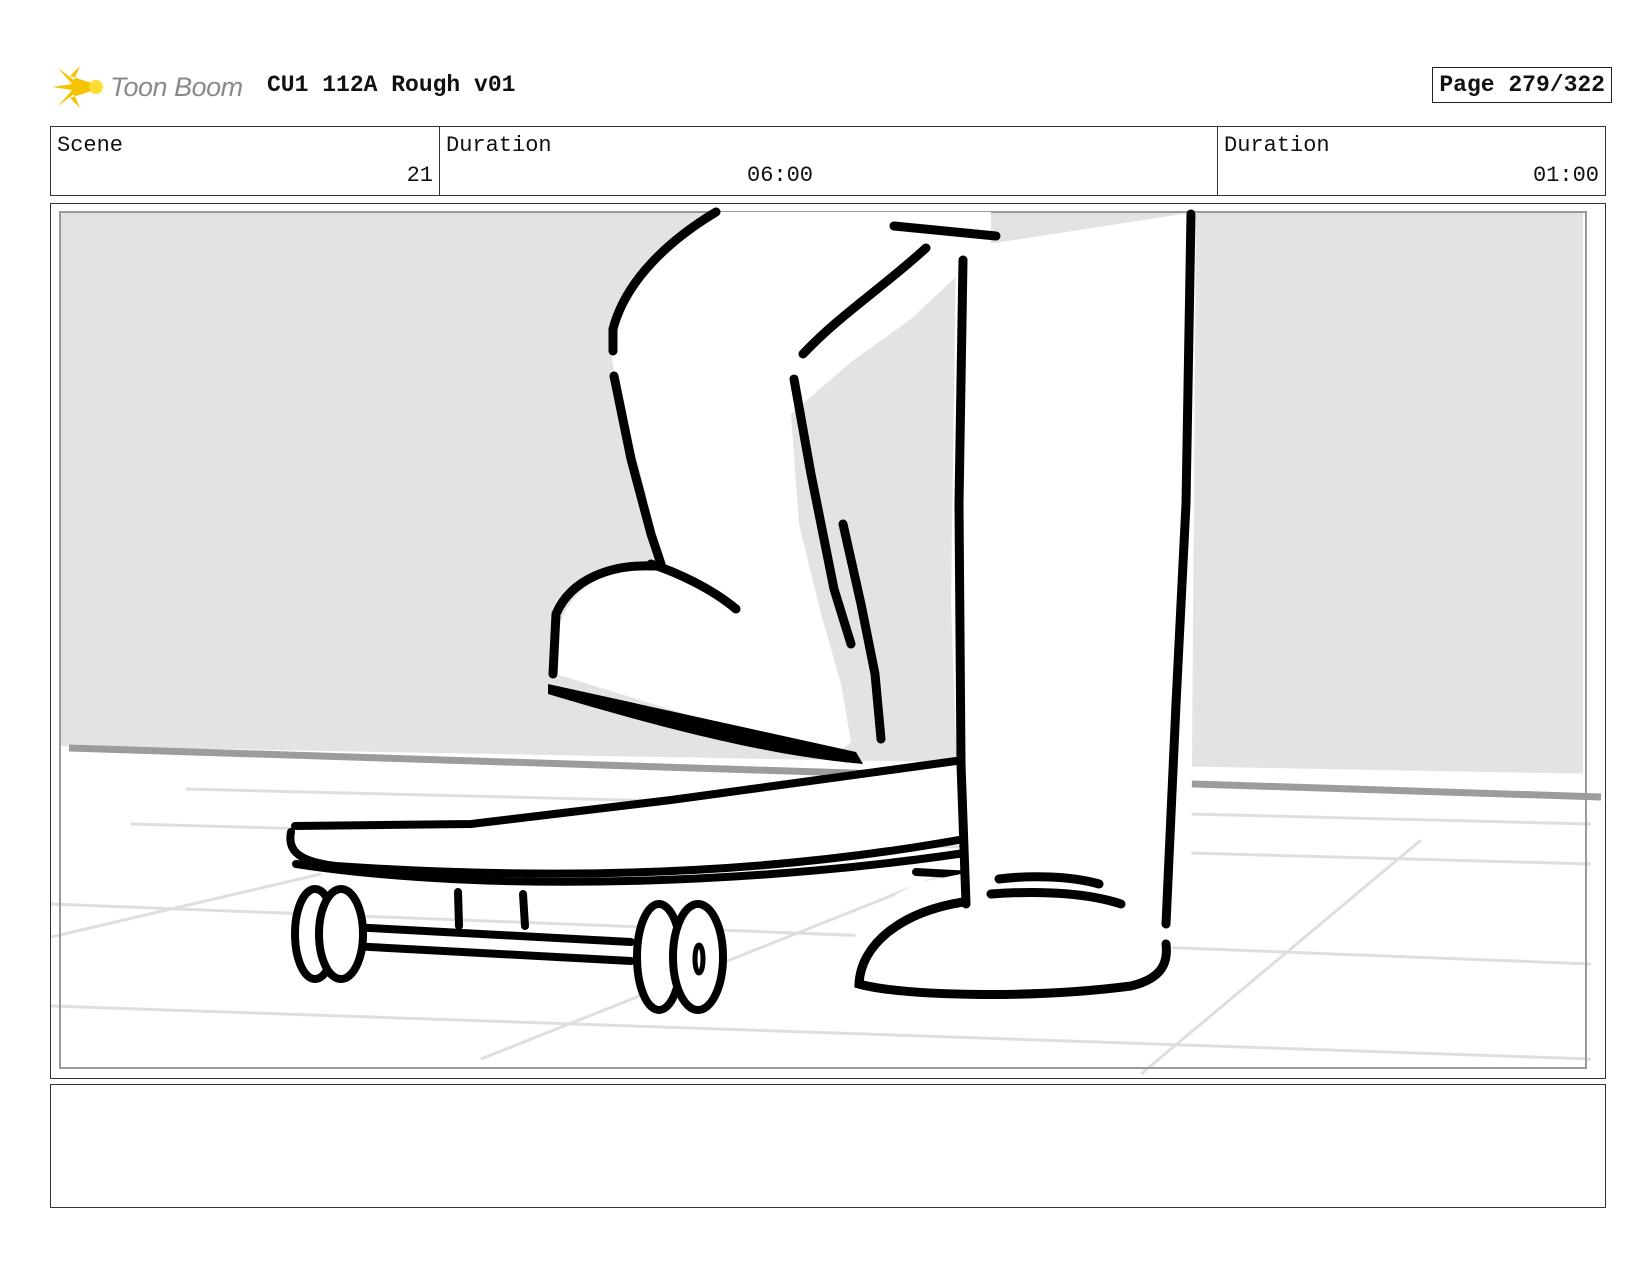  What do you see at coordinates (90, 145) in the screenshot?
I see `scene-label: Scene` at bounding box center [90, 145].